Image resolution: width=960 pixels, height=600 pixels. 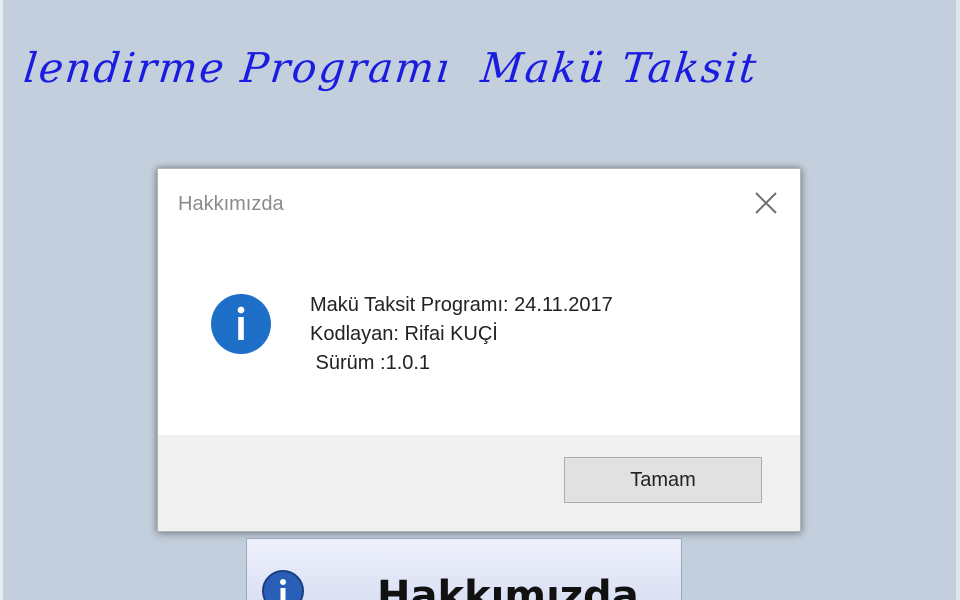 I want to click on close-icon, so click(x=766, y=203).